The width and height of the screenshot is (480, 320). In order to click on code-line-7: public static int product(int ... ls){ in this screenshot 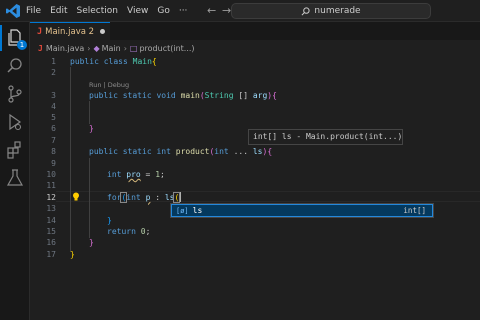, I will do `click(181, 151)`.